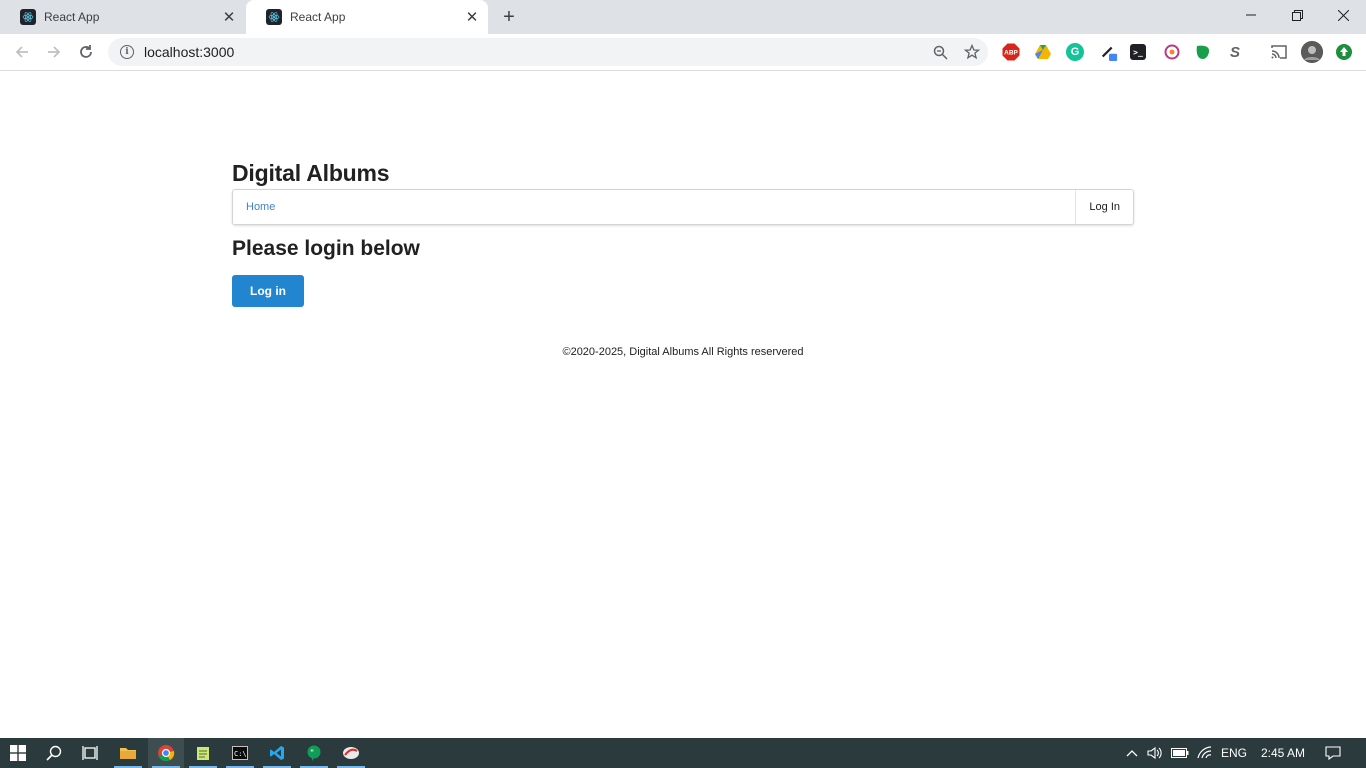  I want to click on tab-react-app-1: React App ✕, so click(122, 17).